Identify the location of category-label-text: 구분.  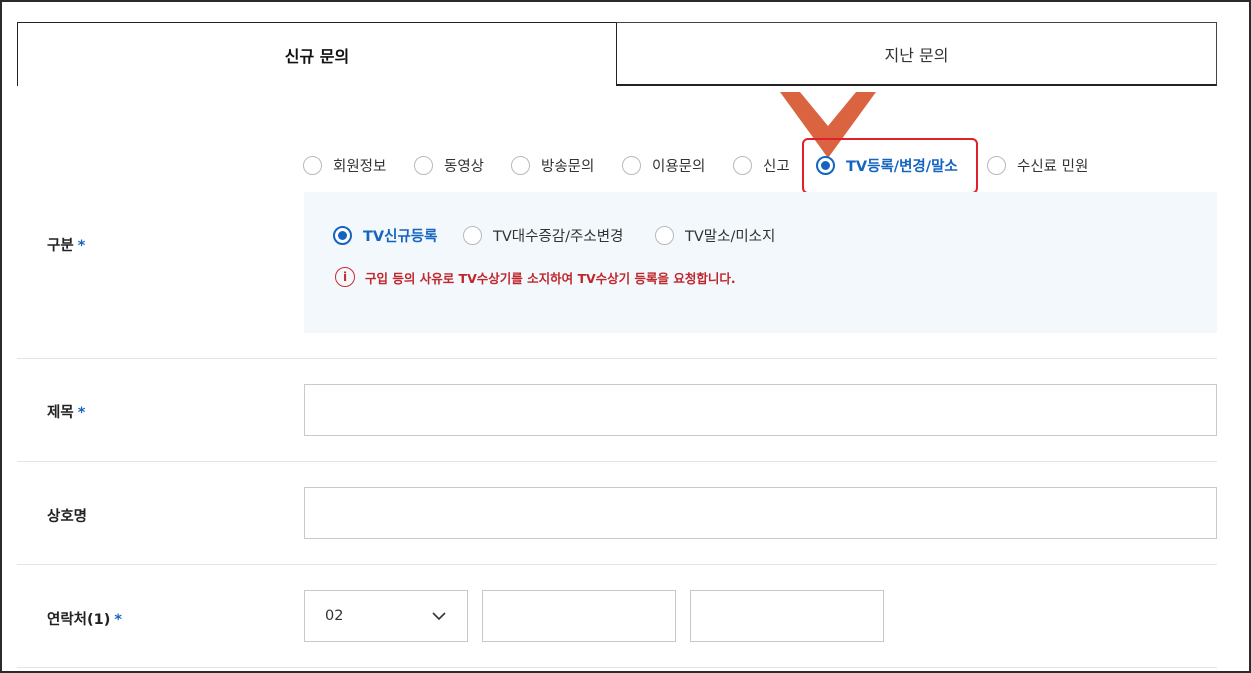
(60, 246).